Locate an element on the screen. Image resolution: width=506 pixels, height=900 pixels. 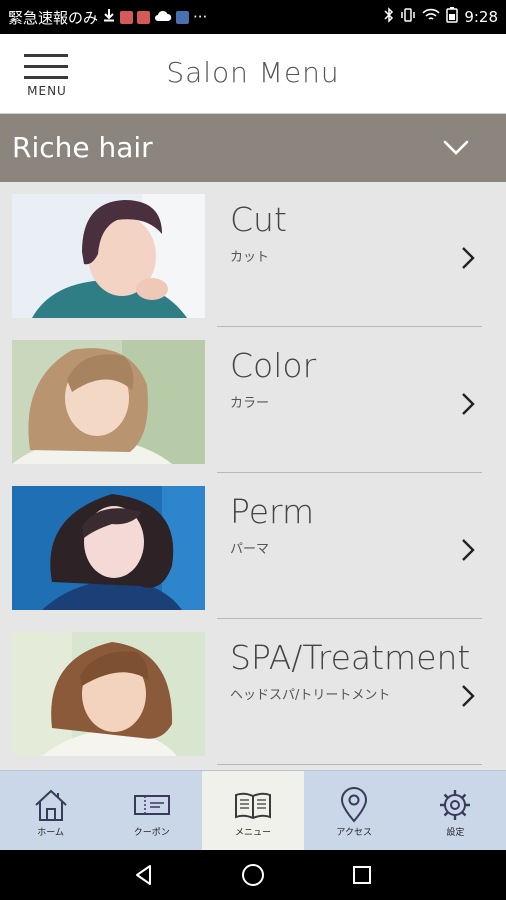
cut-model-photo is located at coordinates (108, 256).